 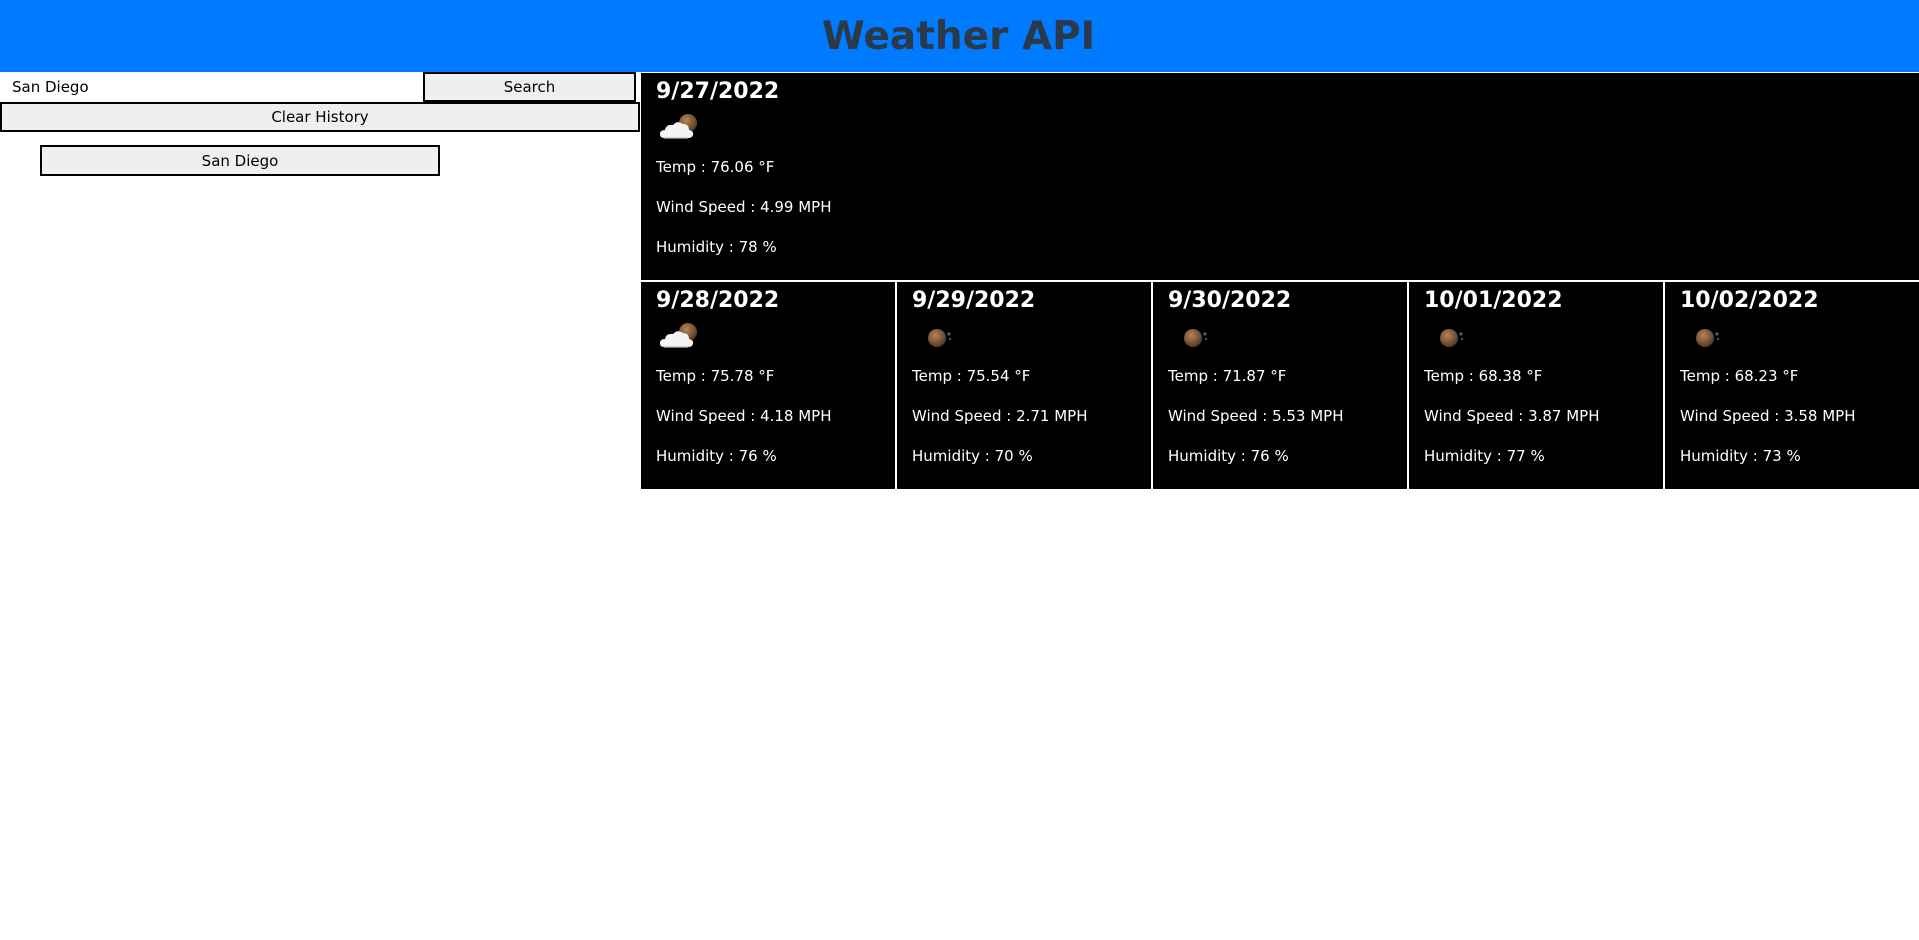 I want to click on forecast-temp: Temp : 75.54 °F, so click(x=971, y=376).